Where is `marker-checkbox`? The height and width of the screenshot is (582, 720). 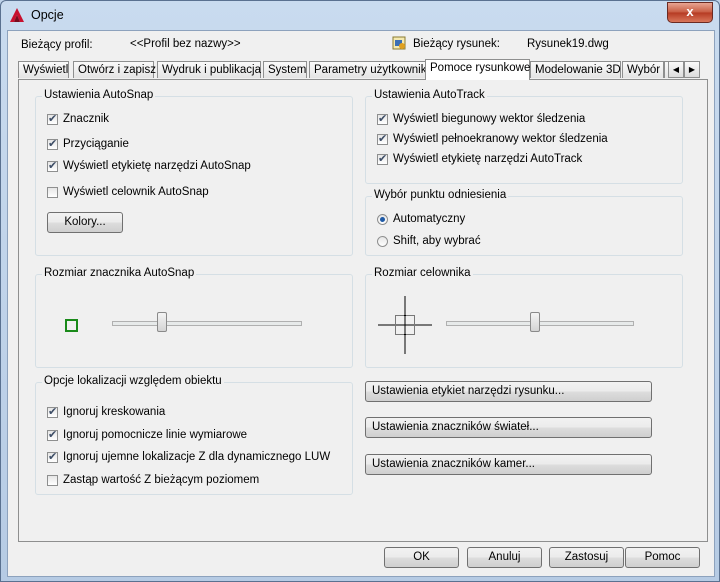 marker-checkbox is located at coordinates (52, 118).